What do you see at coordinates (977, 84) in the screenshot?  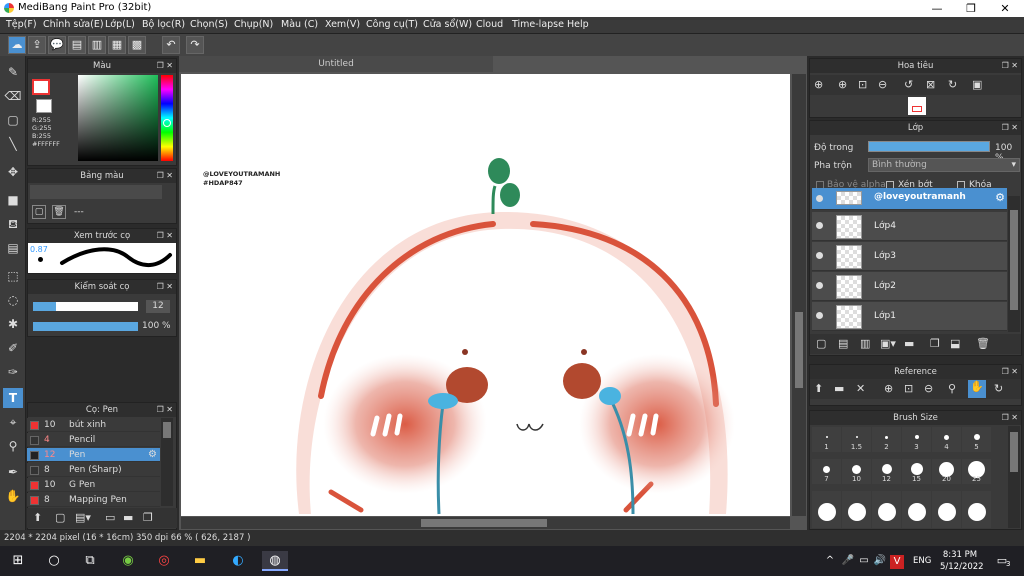 I see `reset-view-icon: ▣` at bounding box center [977, 84].